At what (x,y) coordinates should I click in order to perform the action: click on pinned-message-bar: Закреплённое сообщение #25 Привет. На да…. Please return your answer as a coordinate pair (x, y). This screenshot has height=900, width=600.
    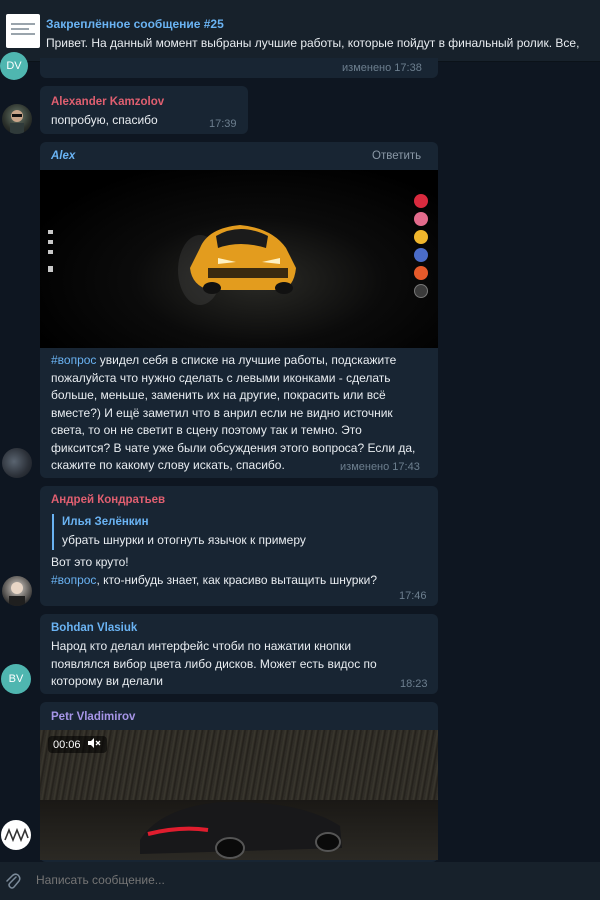
    Looking at the image, I should click on (300, 34).